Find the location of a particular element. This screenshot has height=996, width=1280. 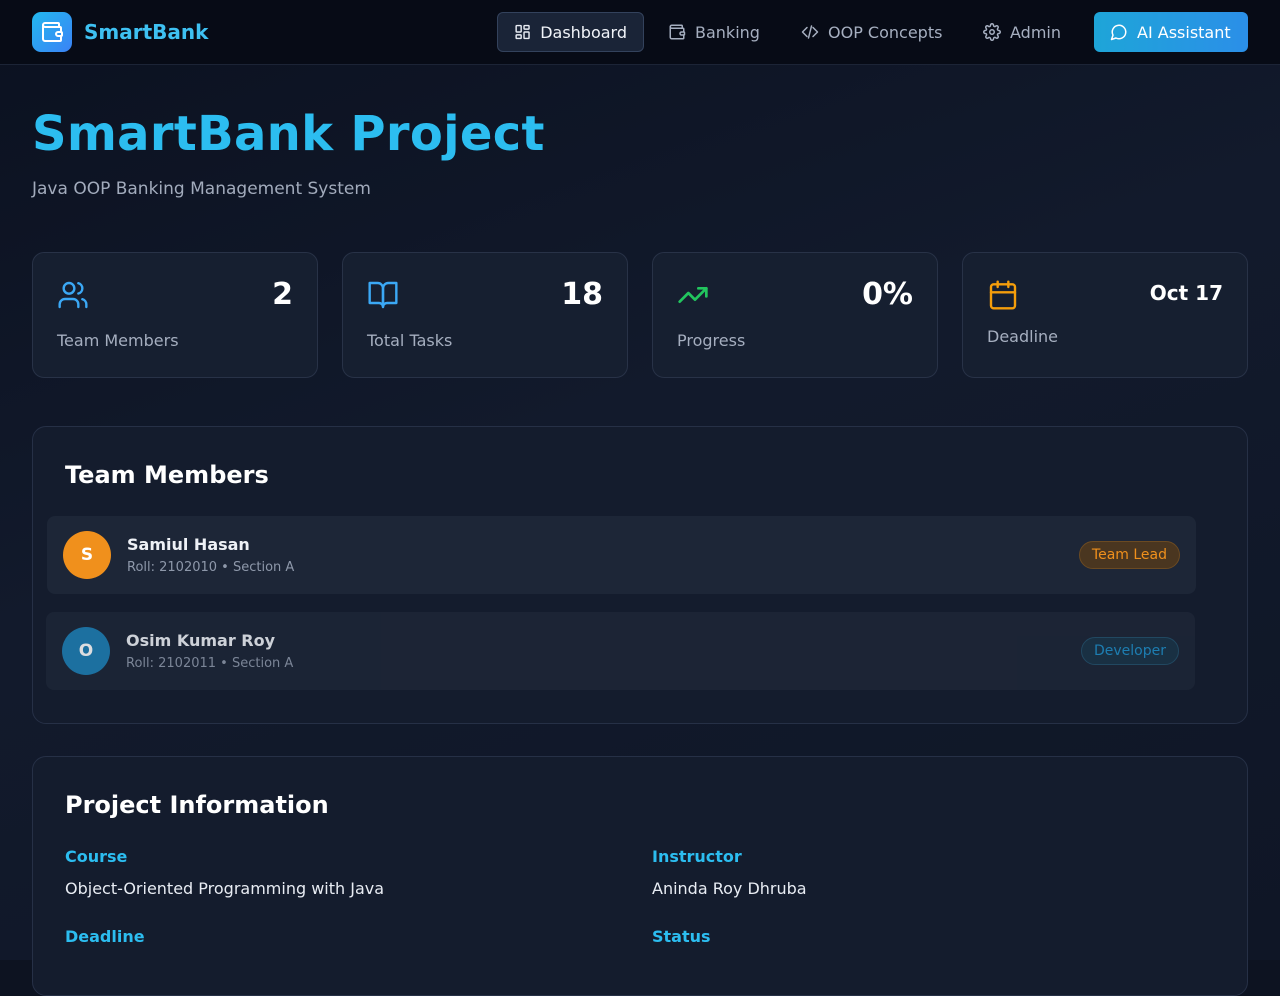

stat-card-total-tasks: 18 Total Tasks is located at coordinates (485, 315).